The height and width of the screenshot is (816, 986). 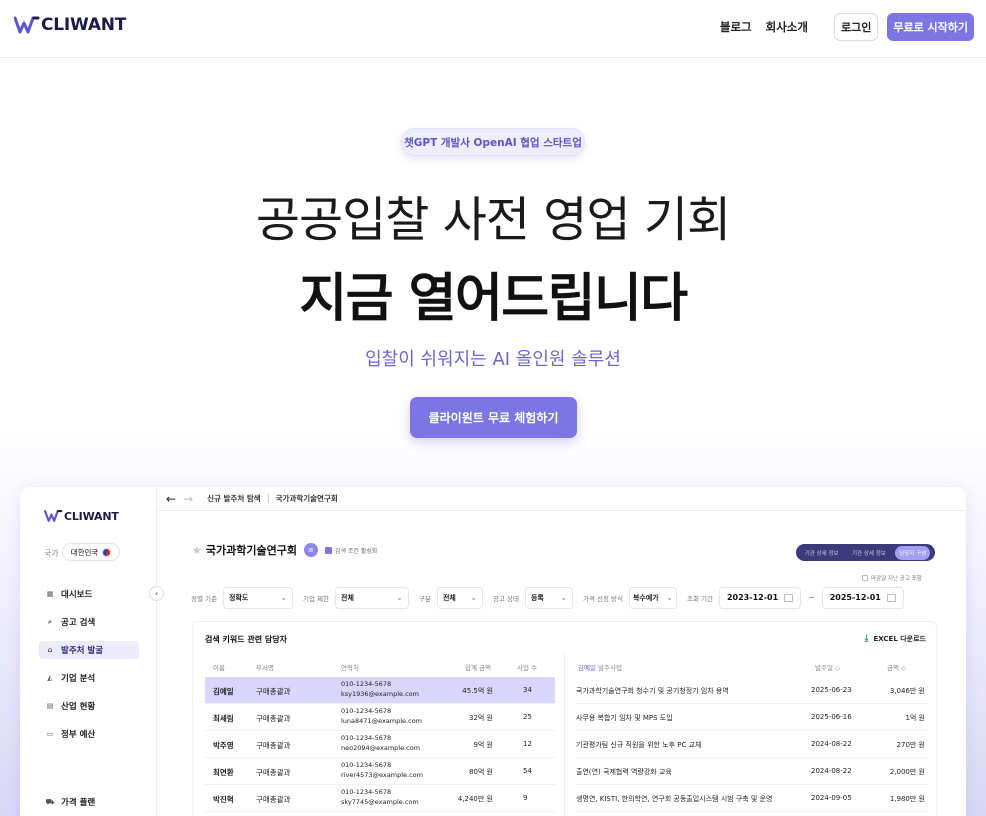 I want to click on segment-contacts: 담당자 구성, so click(x=913, y=552).